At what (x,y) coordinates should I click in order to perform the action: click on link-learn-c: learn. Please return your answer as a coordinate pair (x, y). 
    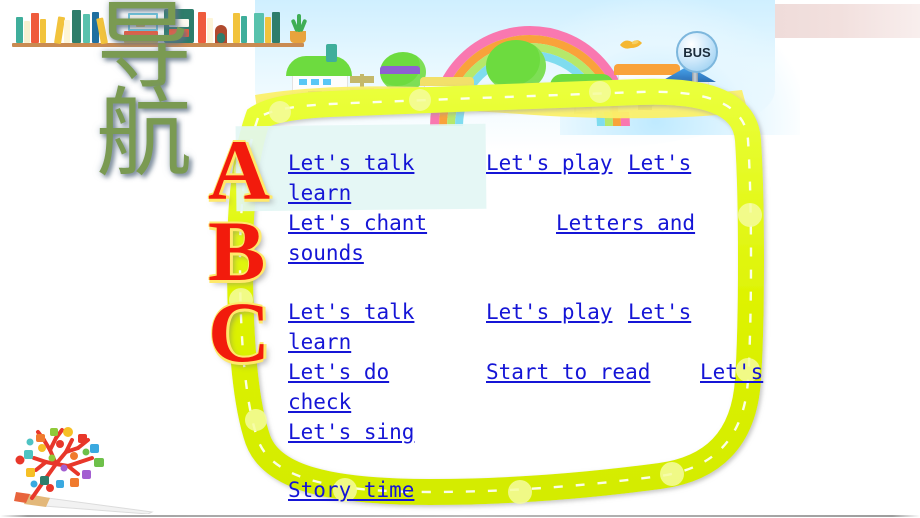
    Looking at the image, I should click on (319, 342).